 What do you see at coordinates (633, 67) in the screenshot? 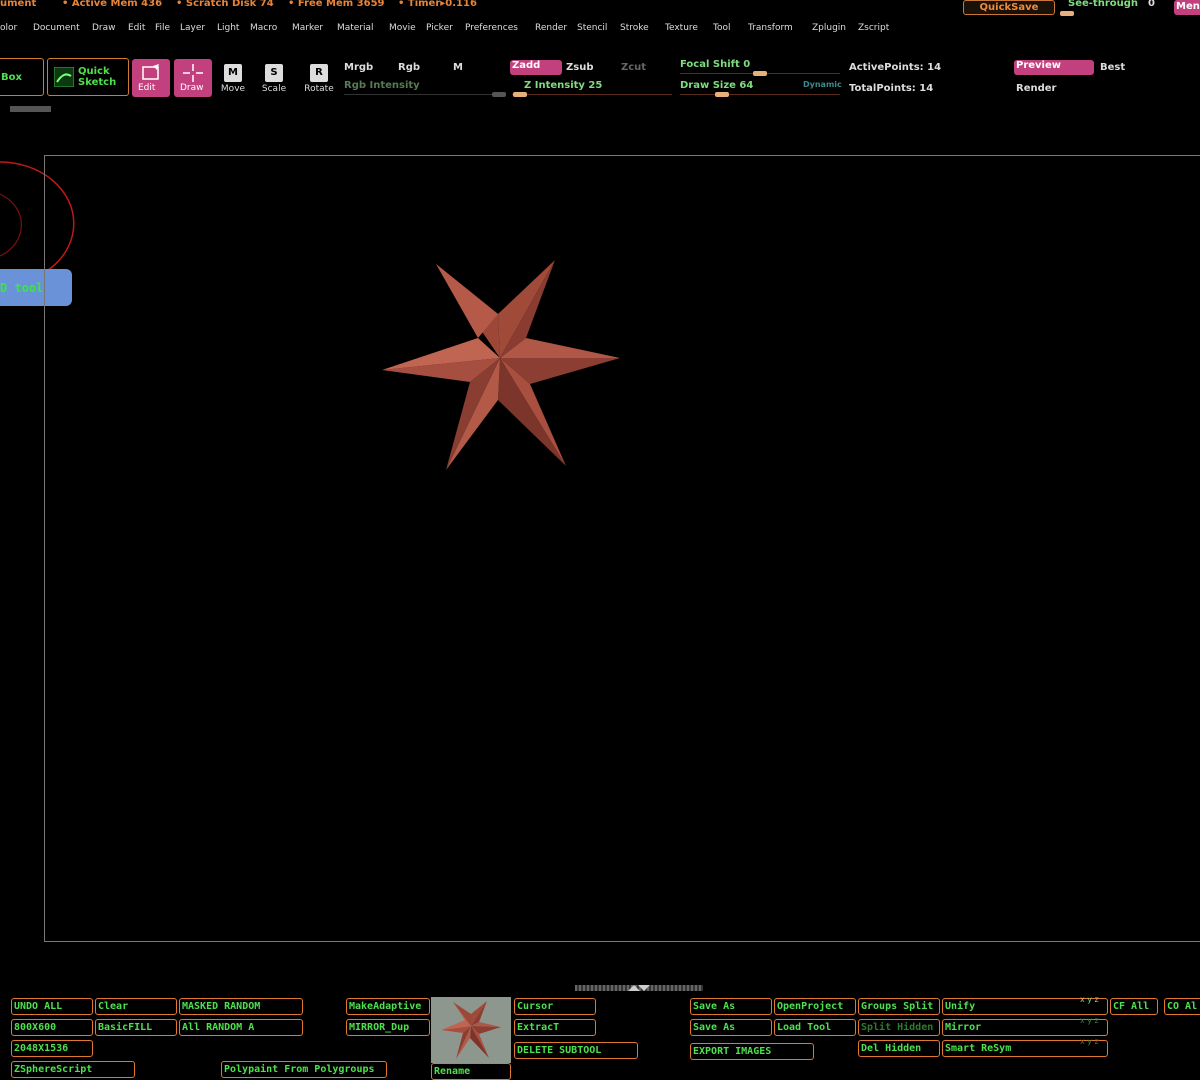
I see `zcut-button: Zcut` at bounding box center [633, 67].